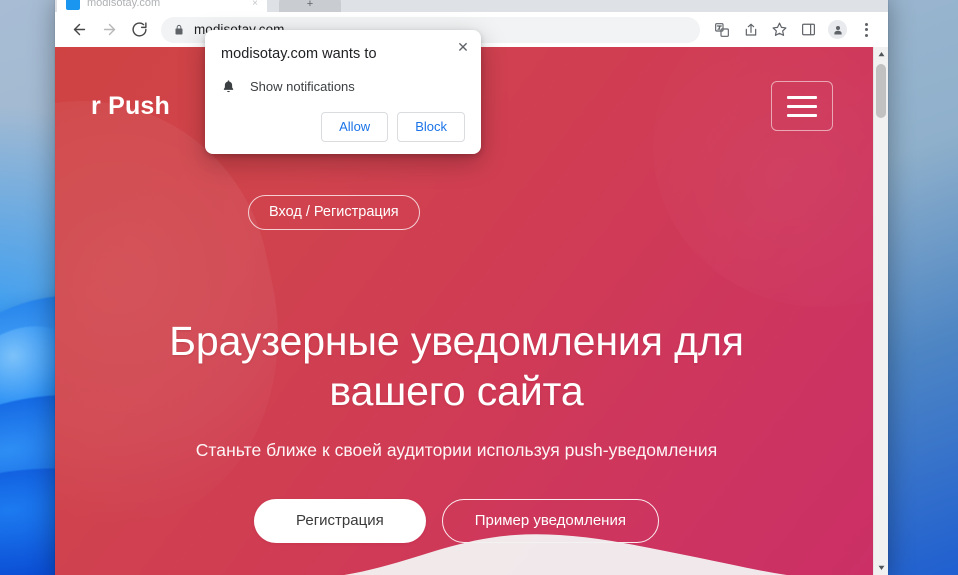 This screenshot has height=575, width=958. Describe the element at coordinates (550, 521) in the screenshot. I see `notification-example-button: Пример уведомления` at that location.